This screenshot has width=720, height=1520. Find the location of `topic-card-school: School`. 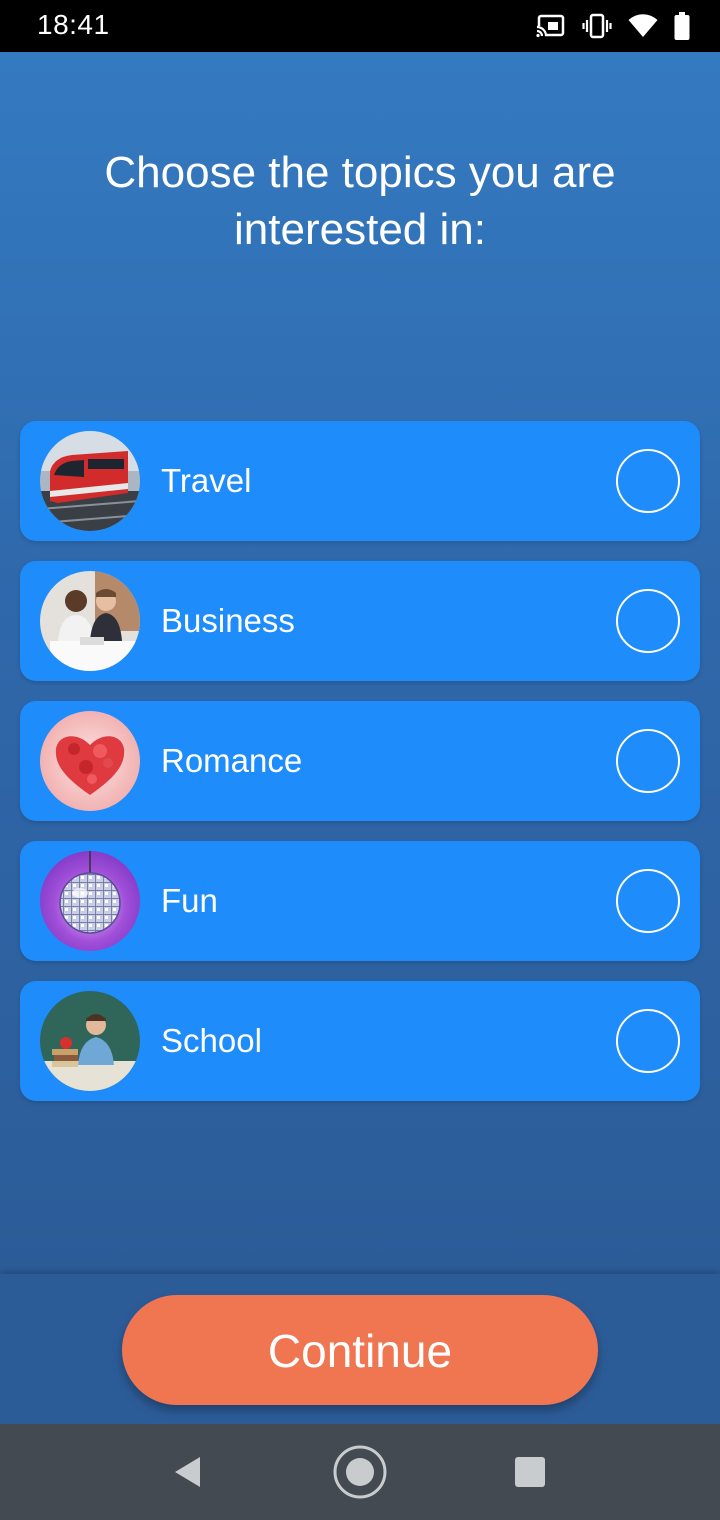

topic-card-school: School is located at coordinates (360, 1041).